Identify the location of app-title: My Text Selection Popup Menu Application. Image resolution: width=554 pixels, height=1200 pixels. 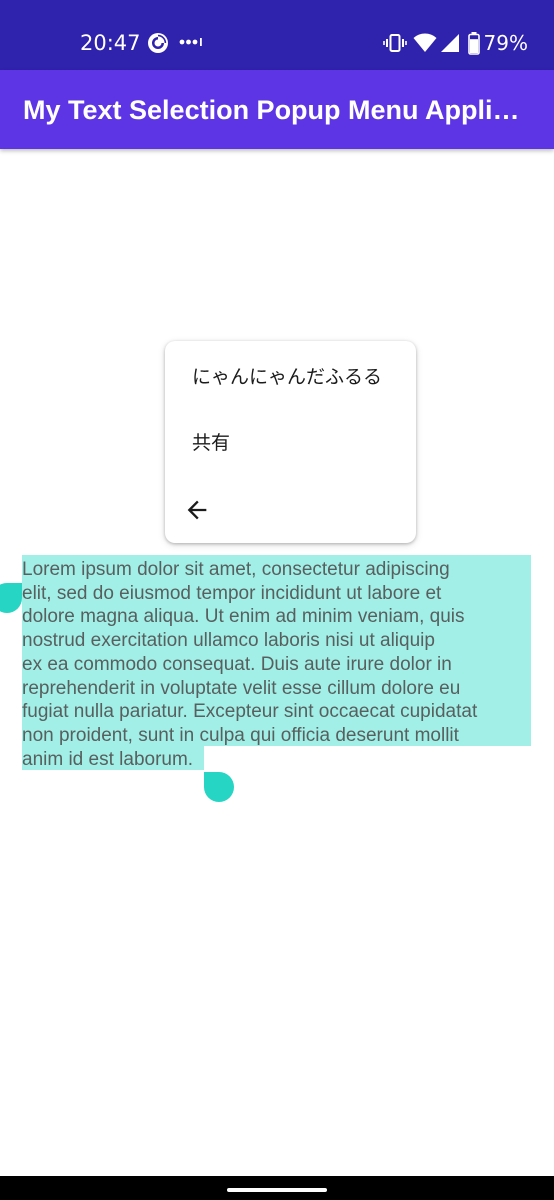
(275, 110).